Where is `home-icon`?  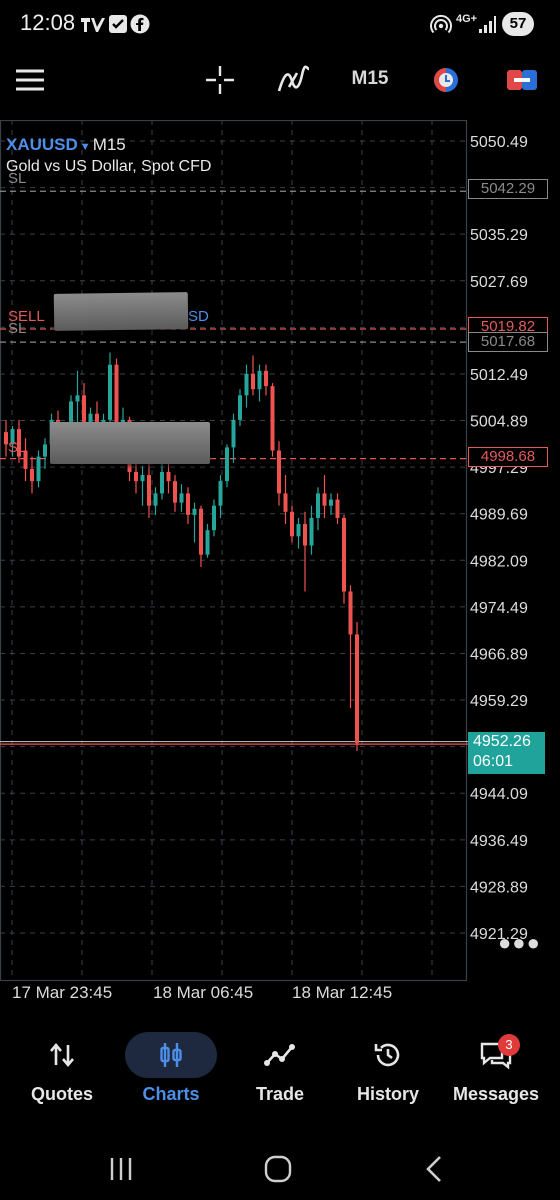
home-icon is located at coordinates (278, 1169).